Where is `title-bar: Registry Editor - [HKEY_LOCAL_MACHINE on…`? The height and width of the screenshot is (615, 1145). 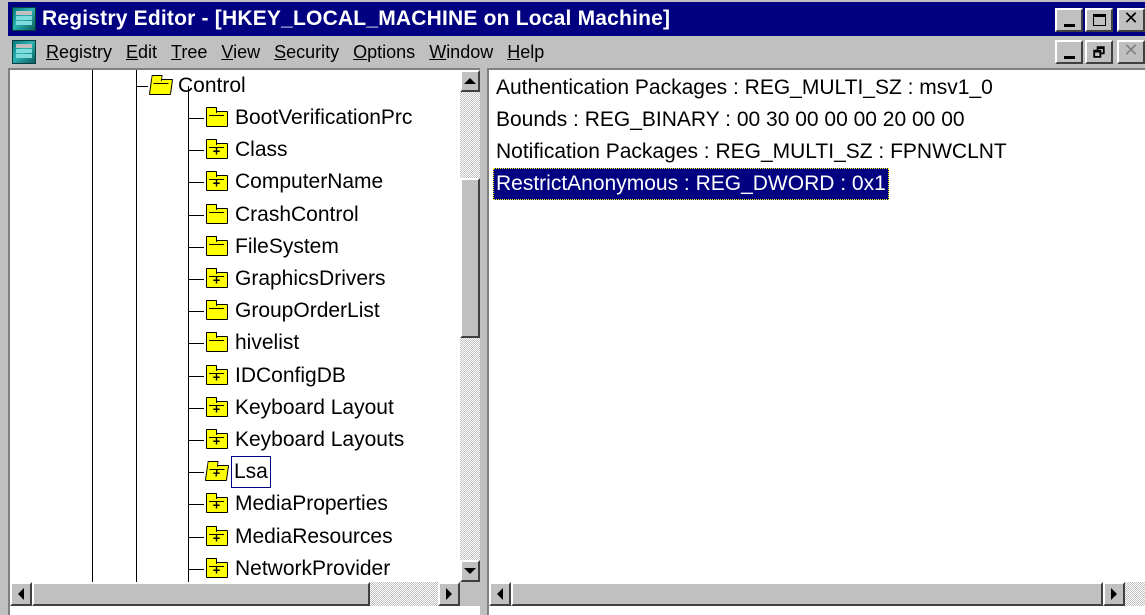 title-bar: Registry Editor - [HKEY_LOCAL_MACHINE on… is located at coordinates (576, 19).